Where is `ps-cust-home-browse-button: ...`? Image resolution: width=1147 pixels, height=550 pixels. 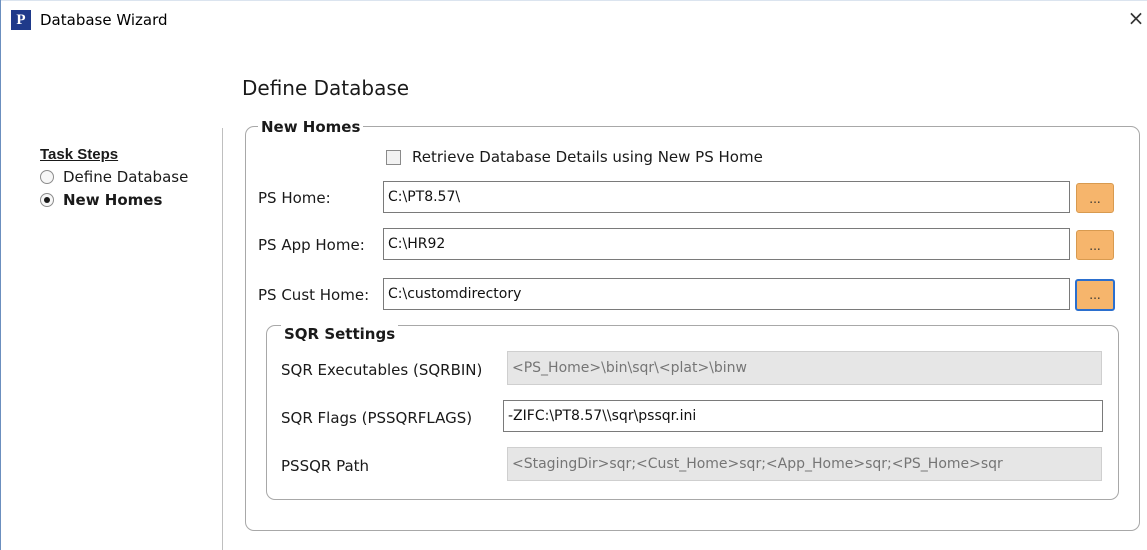 ps-cust-home-browse-button: ... is located at coordinates (1095, 295).